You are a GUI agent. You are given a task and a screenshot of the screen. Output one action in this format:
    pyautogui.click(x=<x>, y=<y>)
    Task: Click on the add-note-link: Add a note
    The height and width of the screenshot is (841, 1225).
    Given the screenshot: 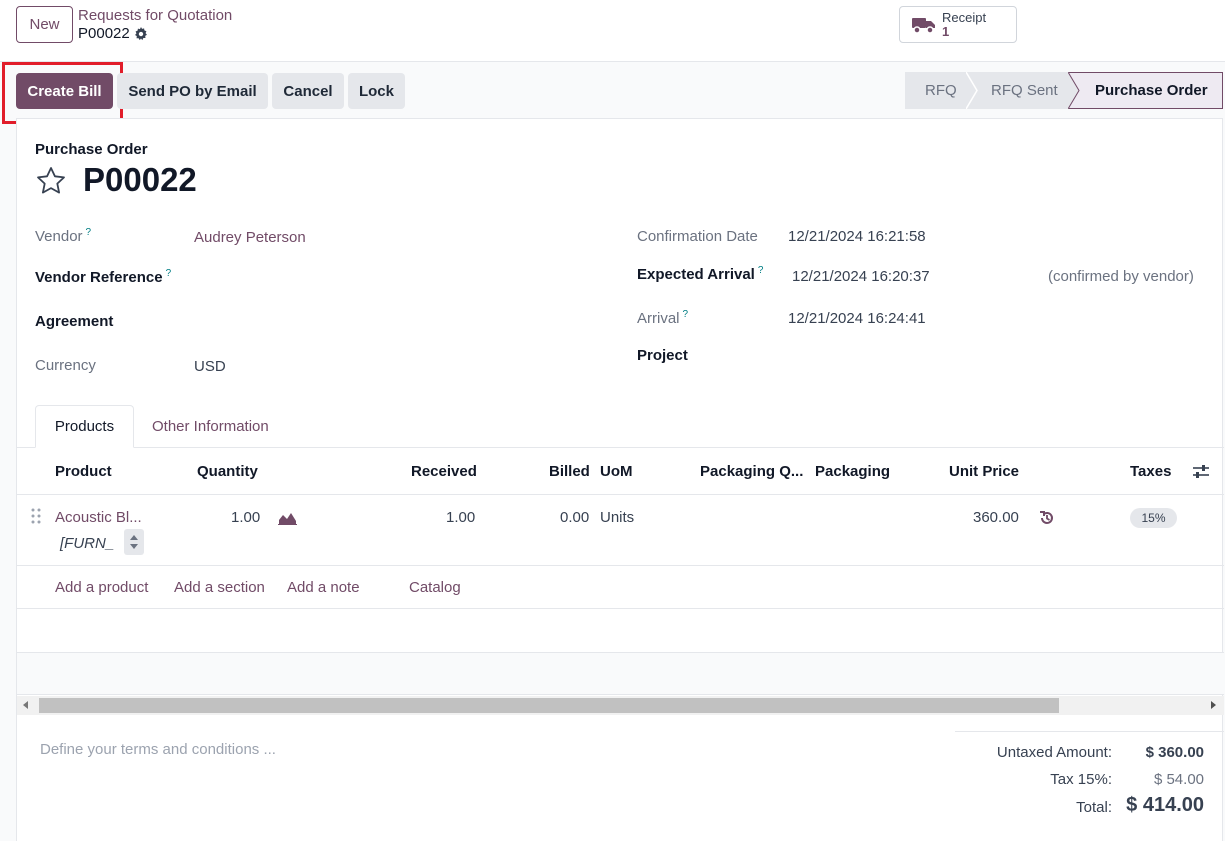 What is the action you would take?
    pyautogui.click(x=323, y=587)
    